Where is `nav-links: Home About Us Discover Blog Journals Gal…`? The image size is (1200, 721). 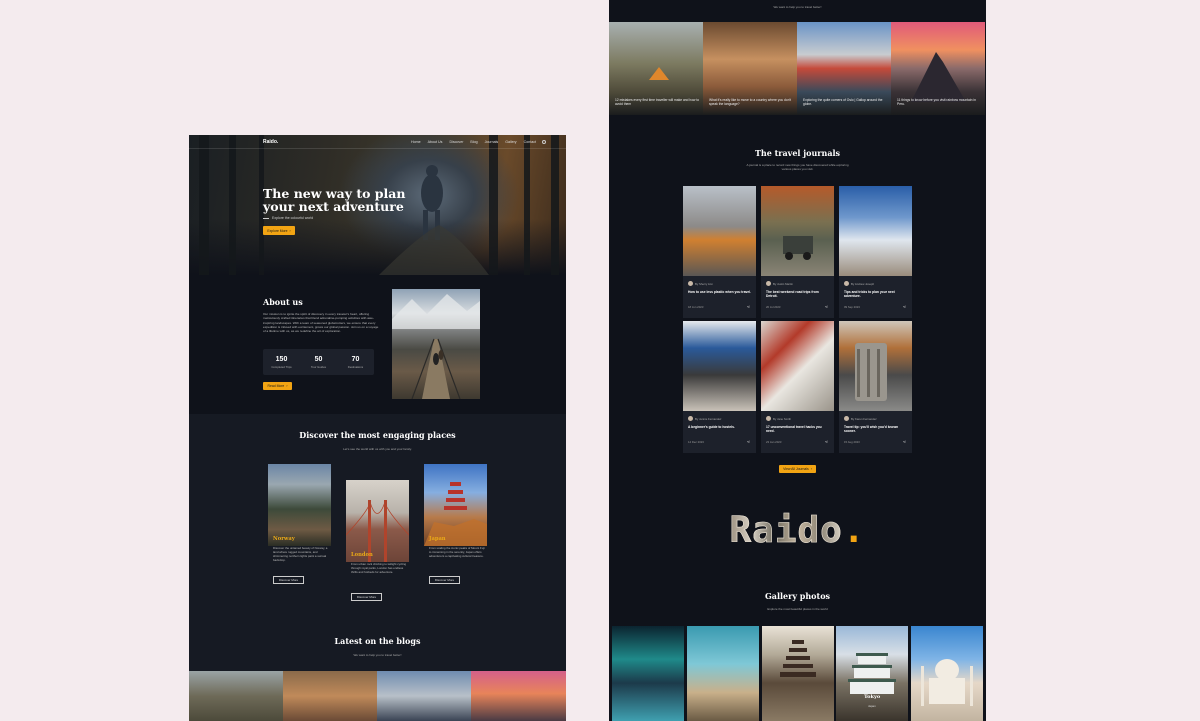
nav-links: Home About Us Discover Blog Journals Gal… is located at coordinates (473, 142).